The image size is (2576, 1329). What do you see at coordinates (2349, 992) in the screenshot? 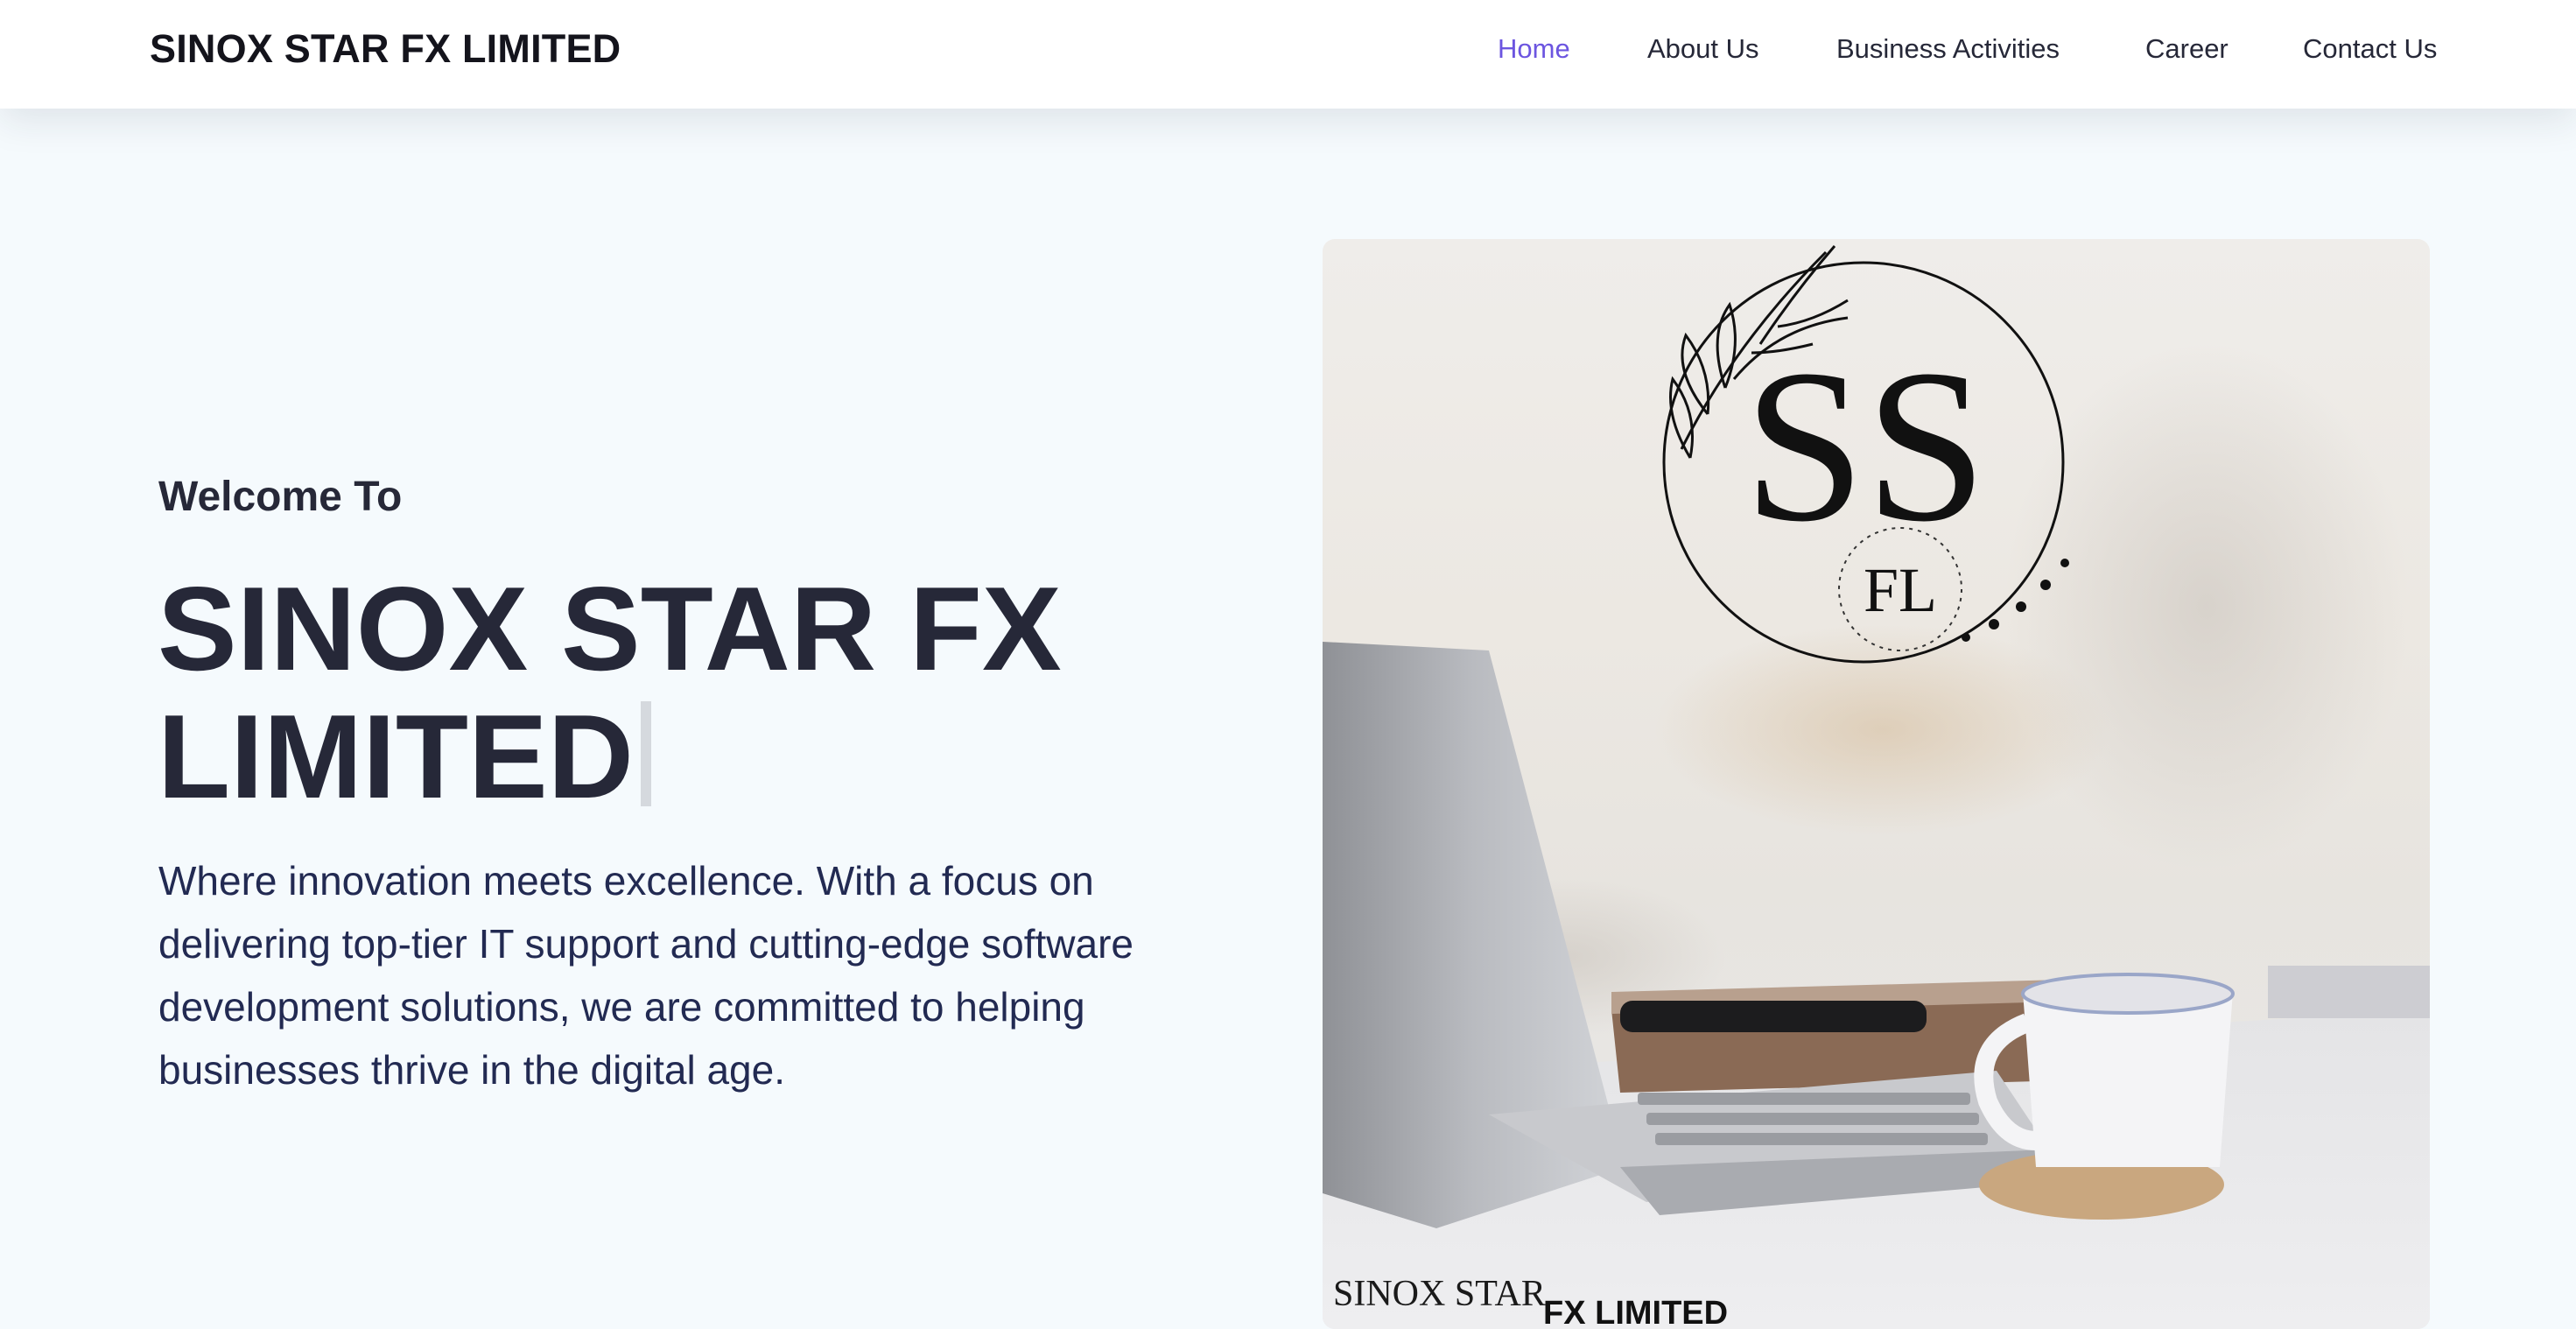
I see `table-edge` at bounding box center [2349, 992].